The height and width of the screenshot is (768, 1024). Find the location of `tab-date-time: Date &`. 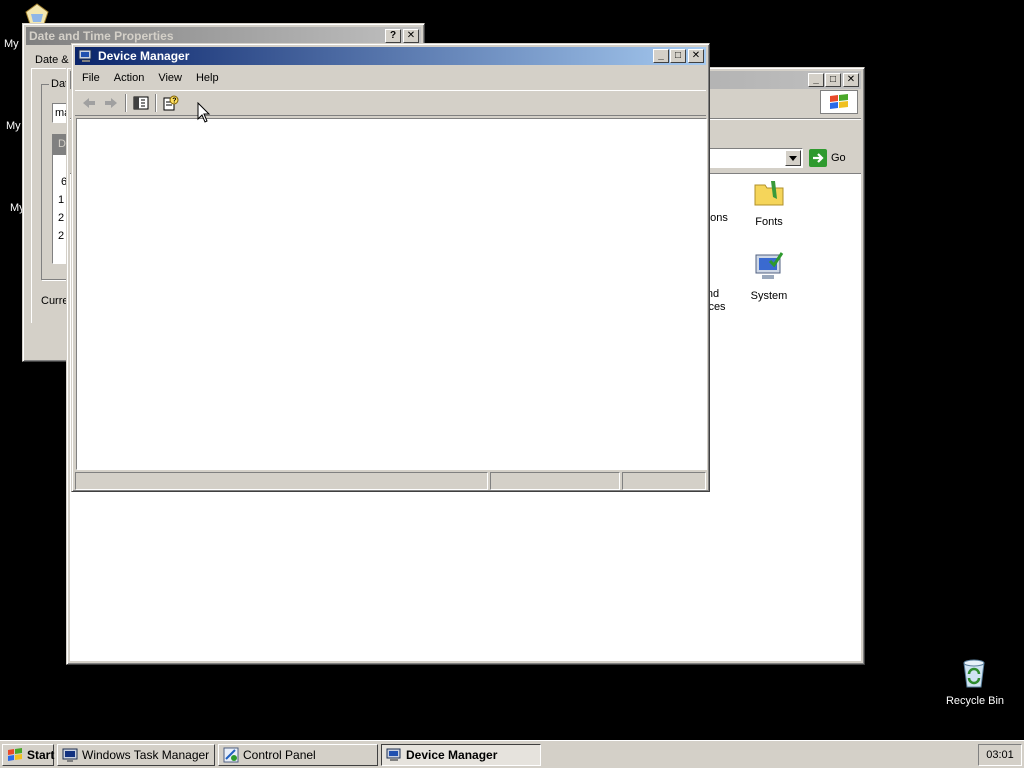

tab-date-time: Date & is located at coordinates (52, 60).